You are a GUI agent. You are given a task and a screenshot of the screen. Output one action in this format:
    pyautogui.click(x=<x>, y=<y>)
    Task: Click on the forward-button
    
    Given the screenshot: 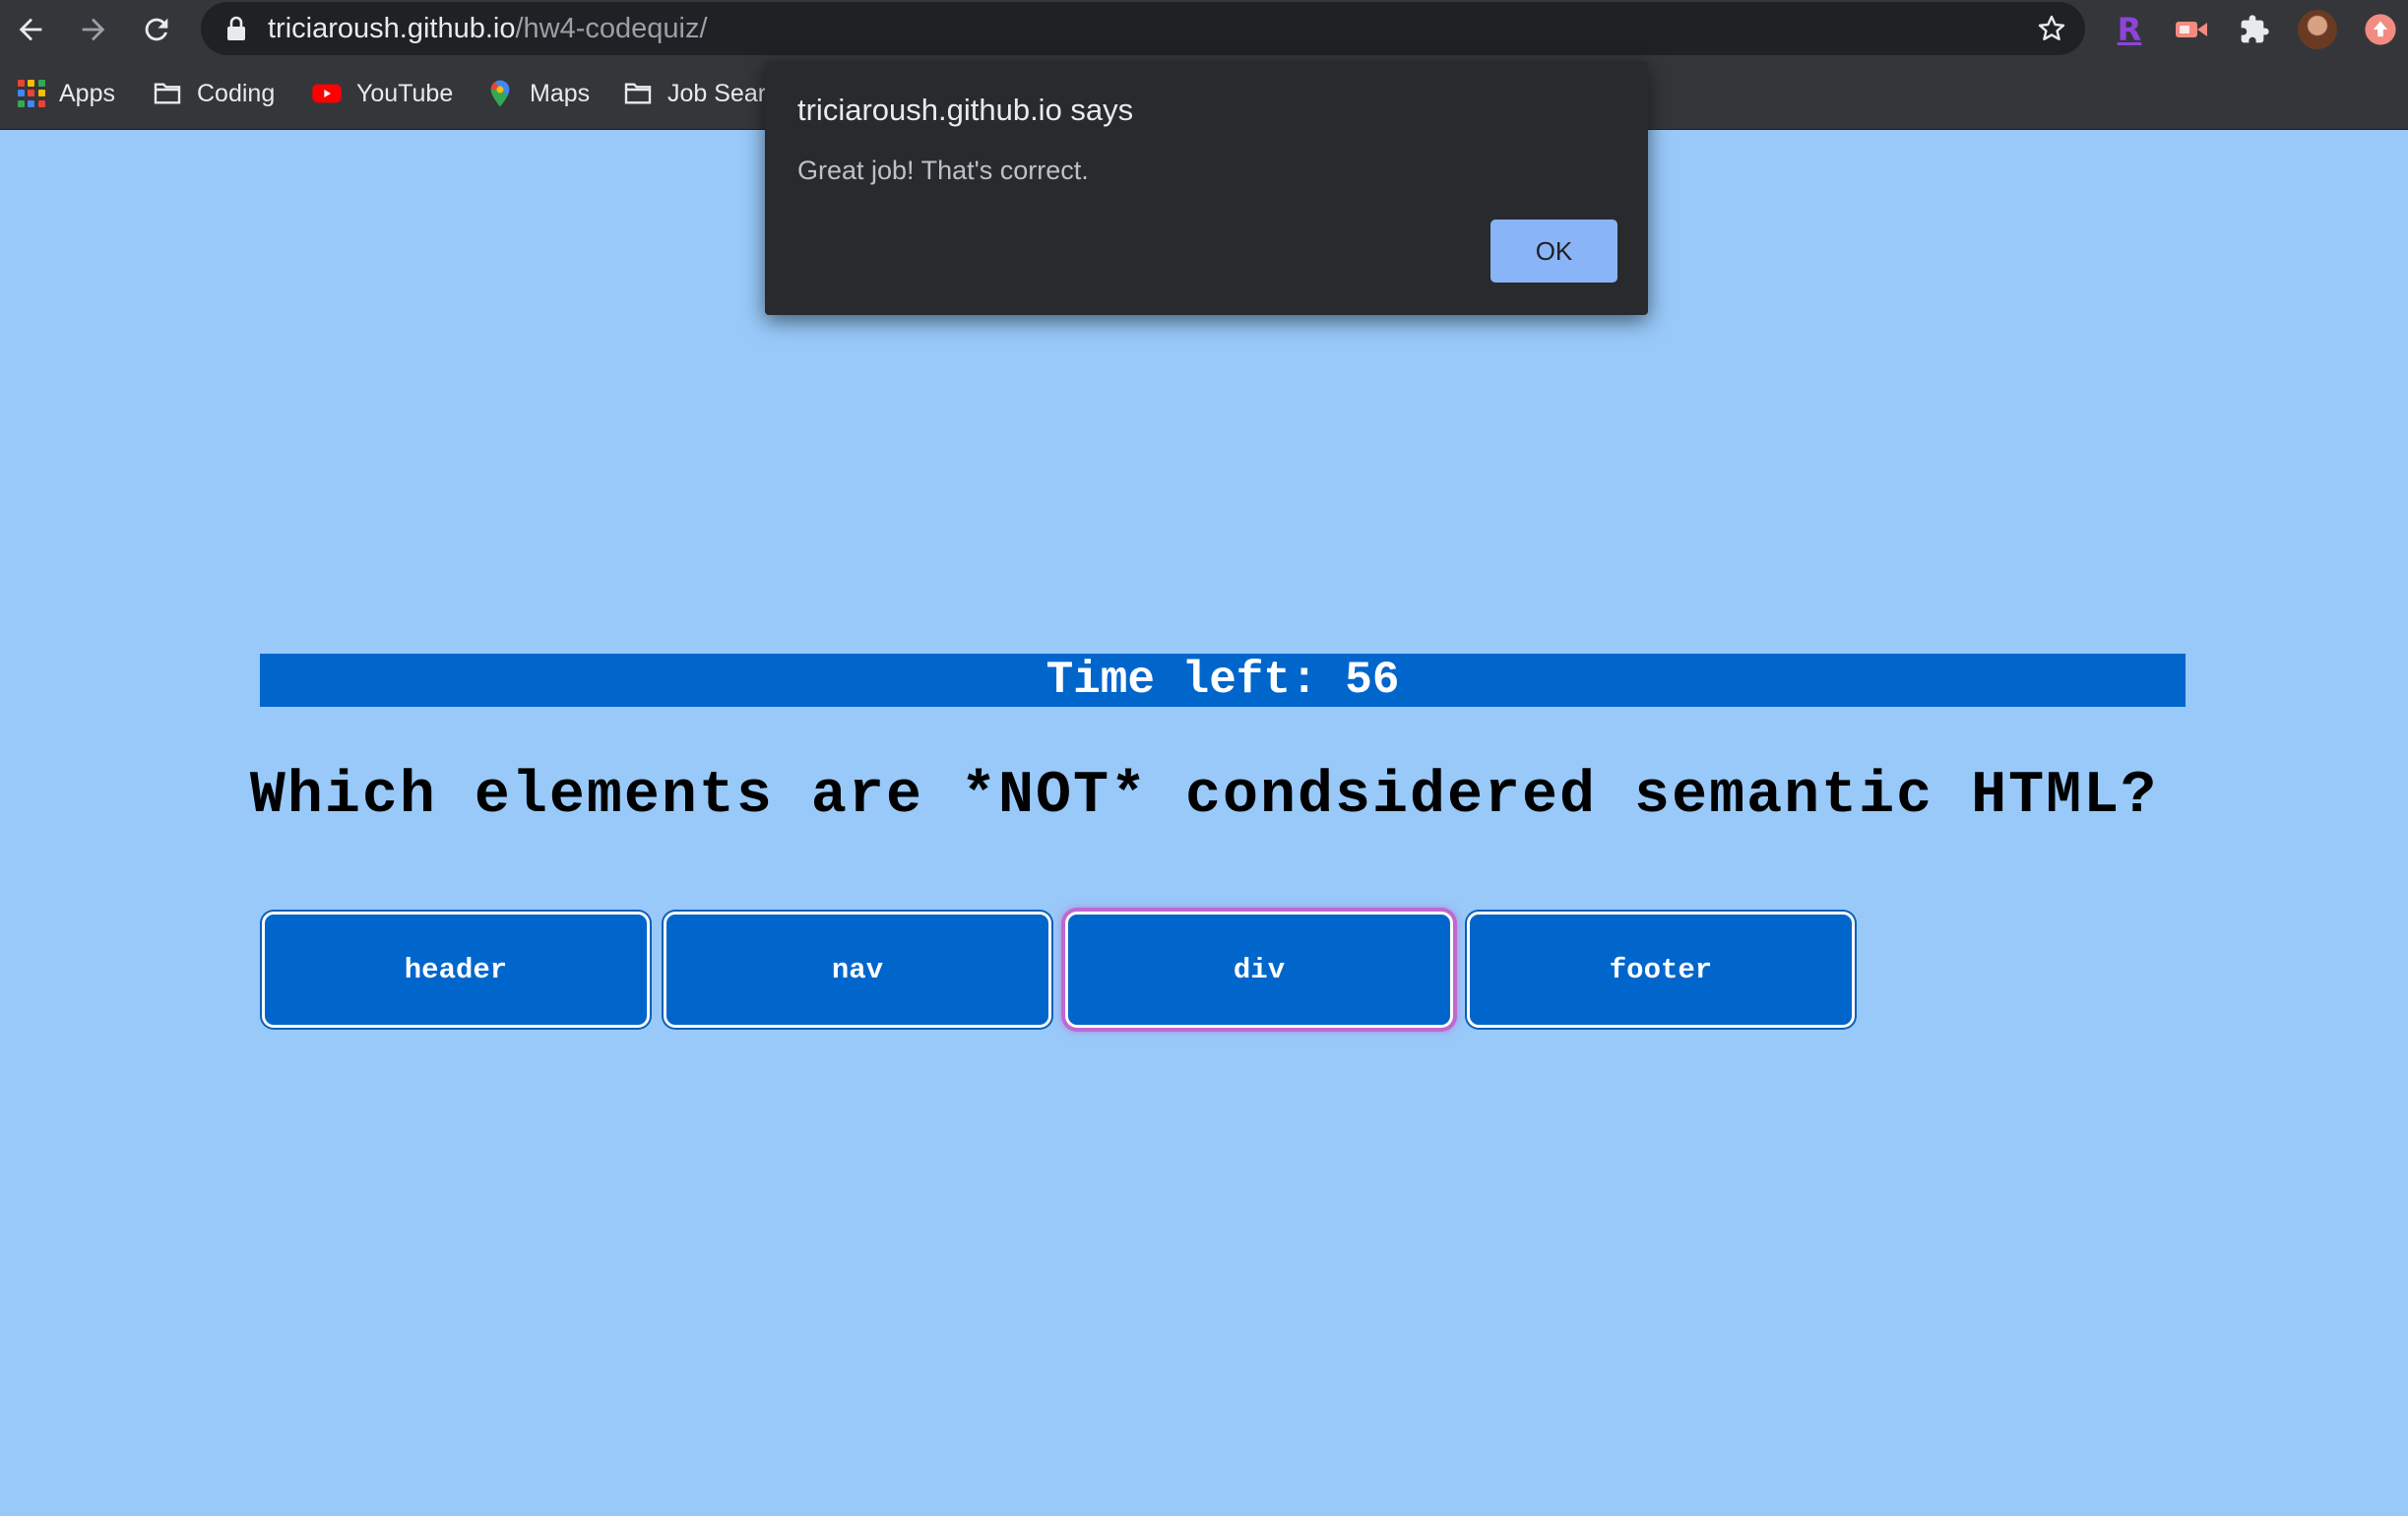 What is the action you would take?
    pyautogui.click(x=93, y=29)
    